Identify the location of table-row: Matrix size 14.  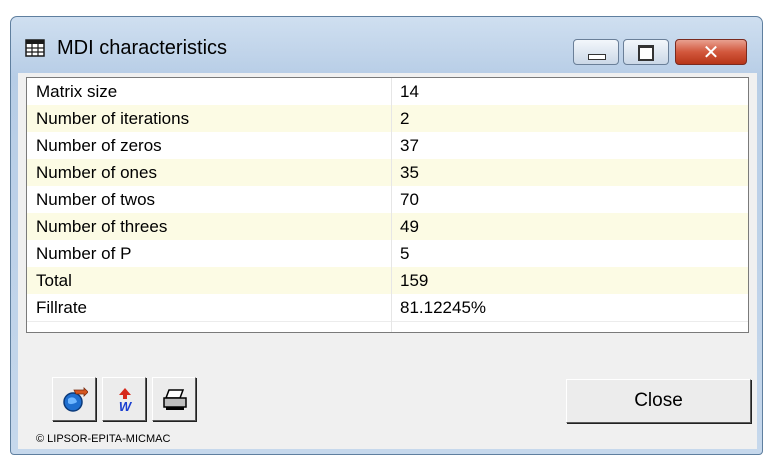
(387, 91).